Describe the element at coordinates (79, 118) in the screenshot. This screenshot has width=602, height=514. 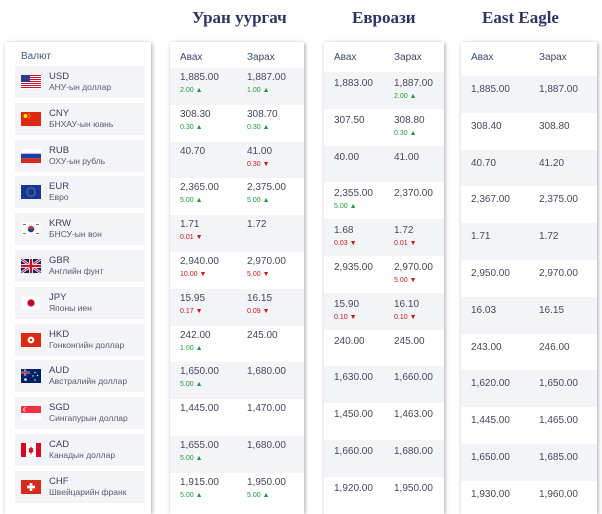
I see `currency-row-cny: CNY БНХАУ-ын юань` at that location.